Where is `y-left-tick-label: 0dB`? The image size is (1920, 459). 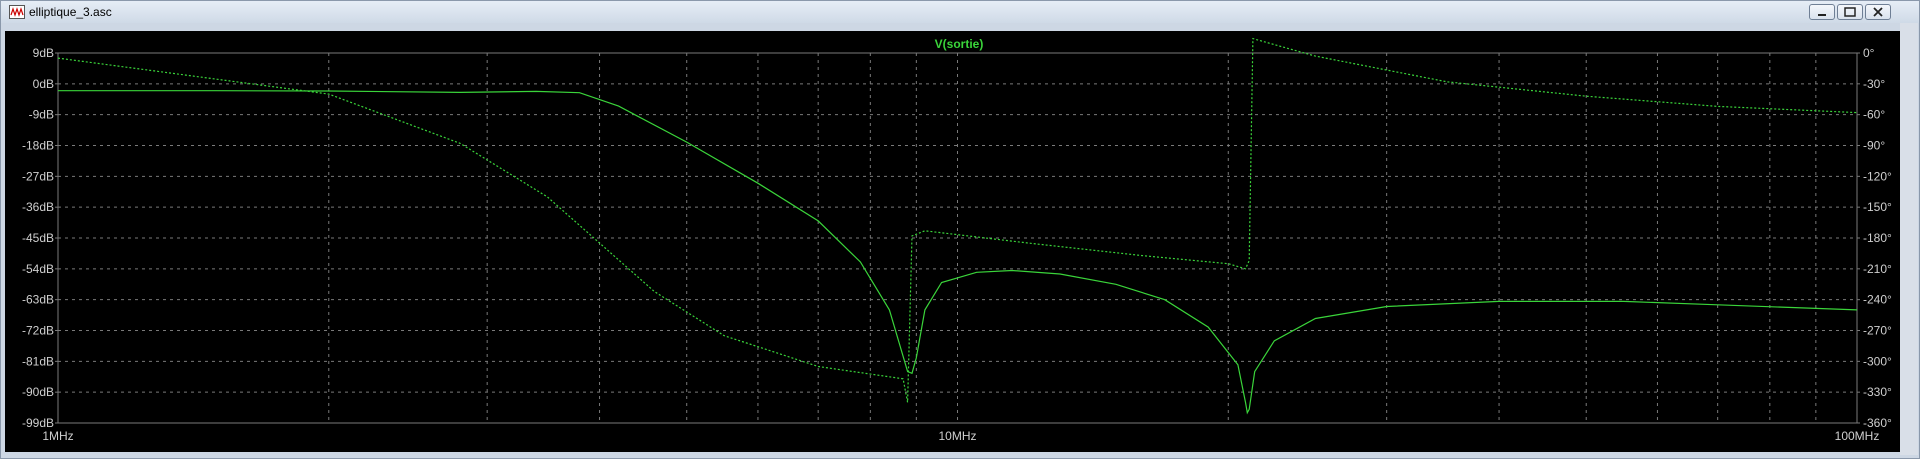 y-left-tick-label: 0dB is located at coordinates (43, 84).